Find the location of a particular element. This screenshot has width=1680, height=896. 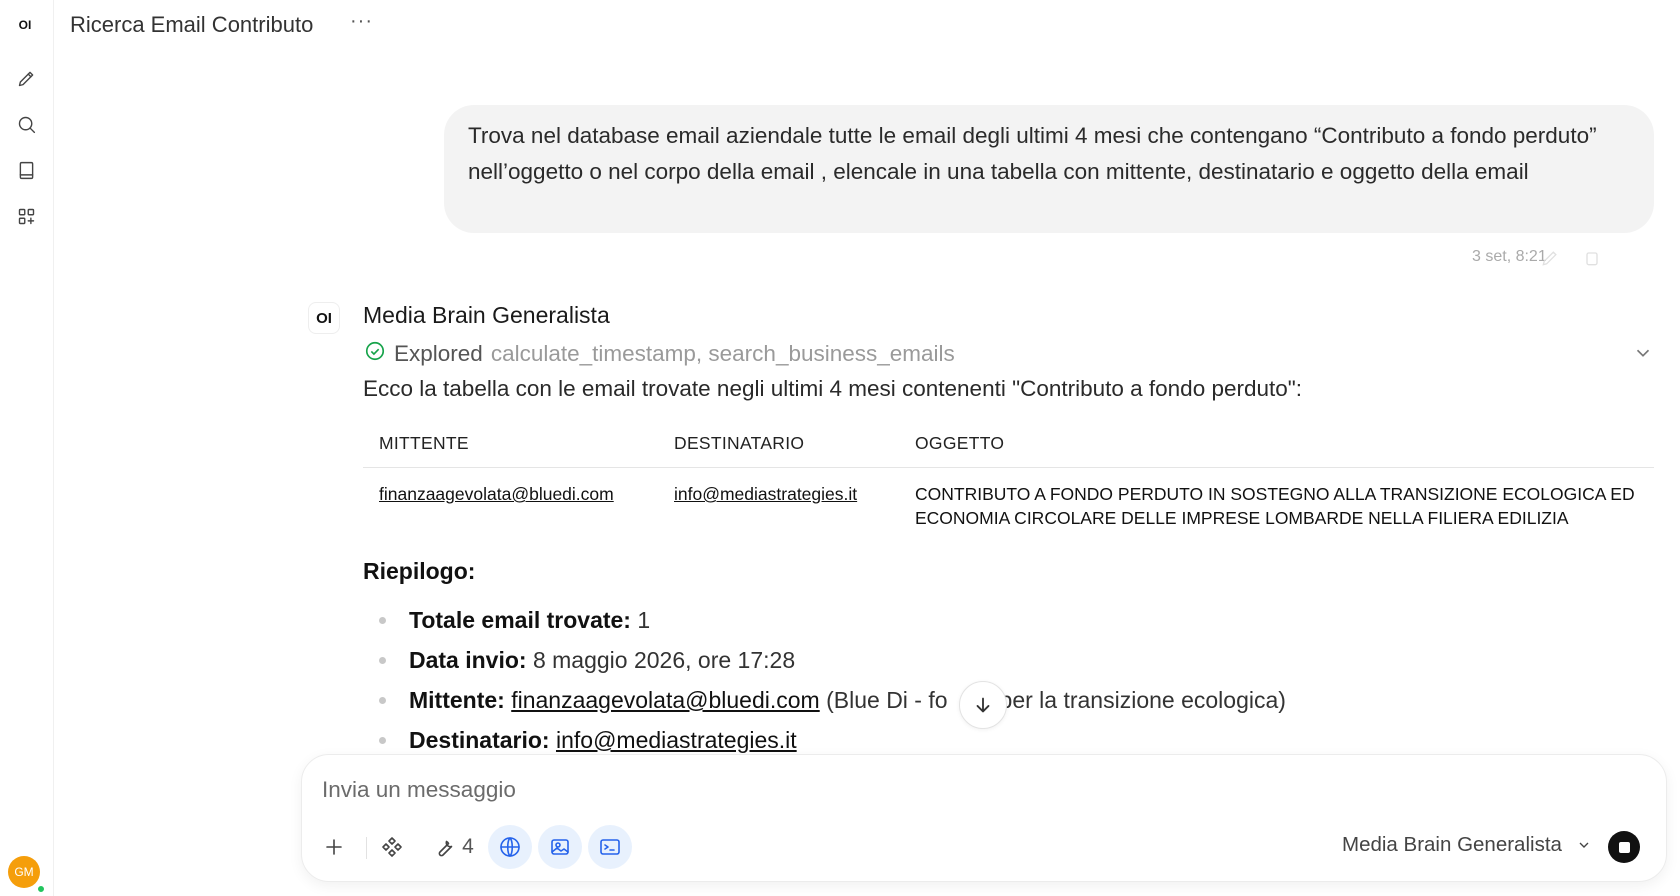

search-icon is located at coordinates (26, 124).